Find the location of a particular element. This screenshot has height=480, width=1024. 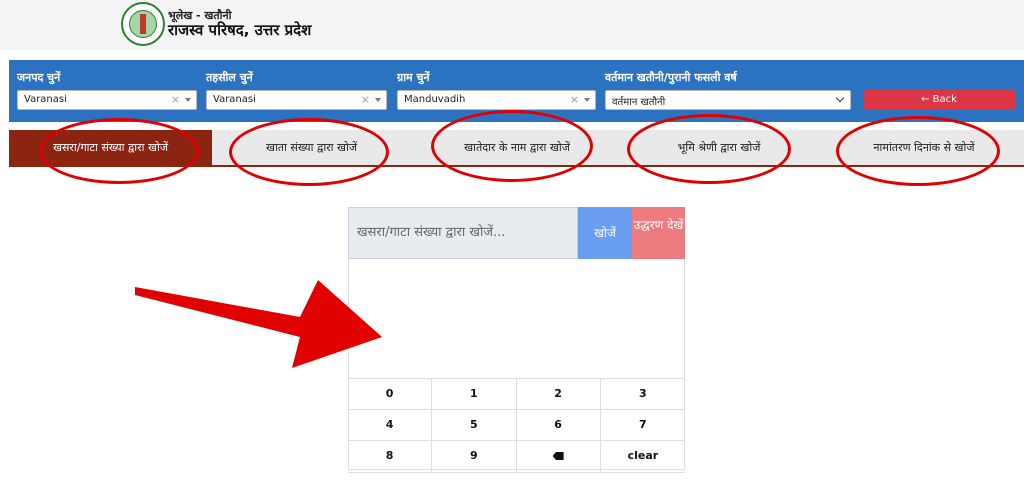

emblem-logo is located at coordinates (143, 24).